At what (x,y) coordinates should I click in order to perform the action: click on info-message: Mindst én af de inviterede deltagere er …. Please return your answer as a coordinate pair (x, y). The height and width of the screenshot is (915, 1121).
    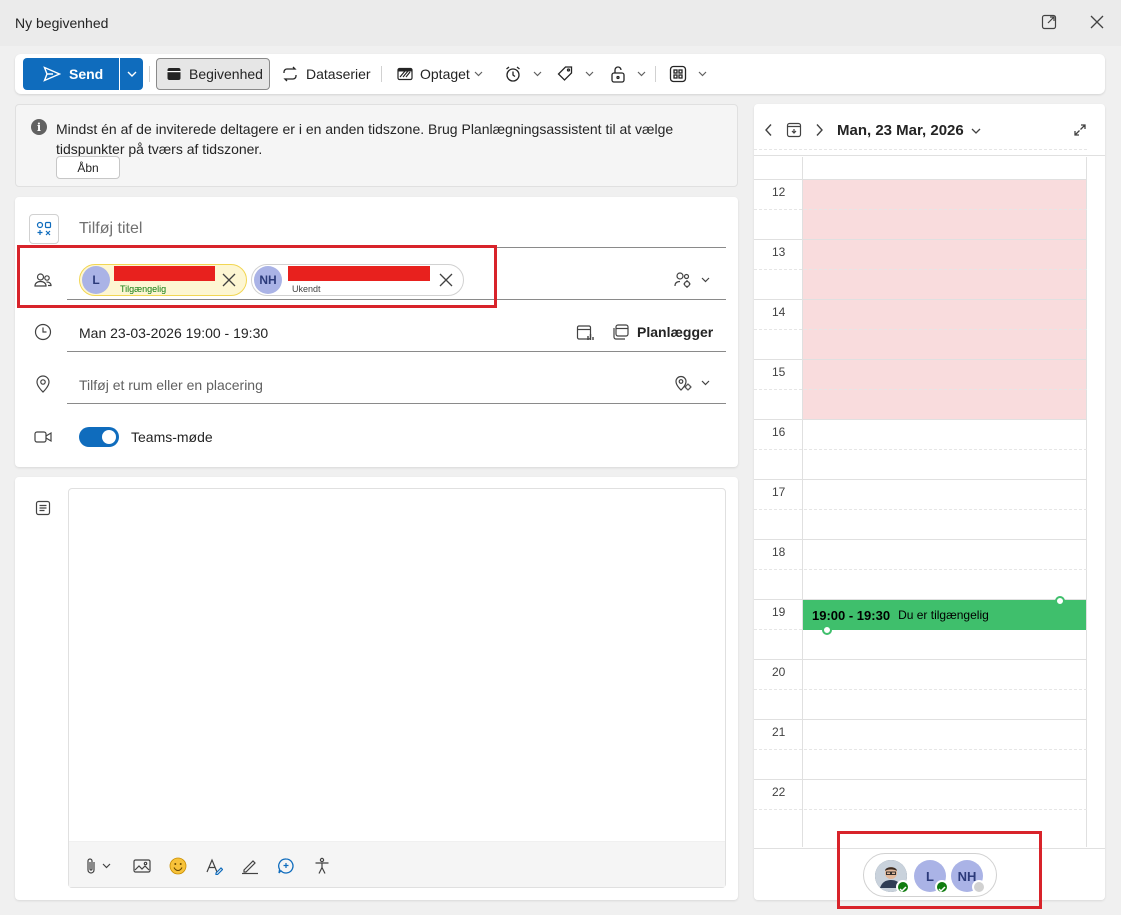
    Looking at the image, I should click on (365, 139).